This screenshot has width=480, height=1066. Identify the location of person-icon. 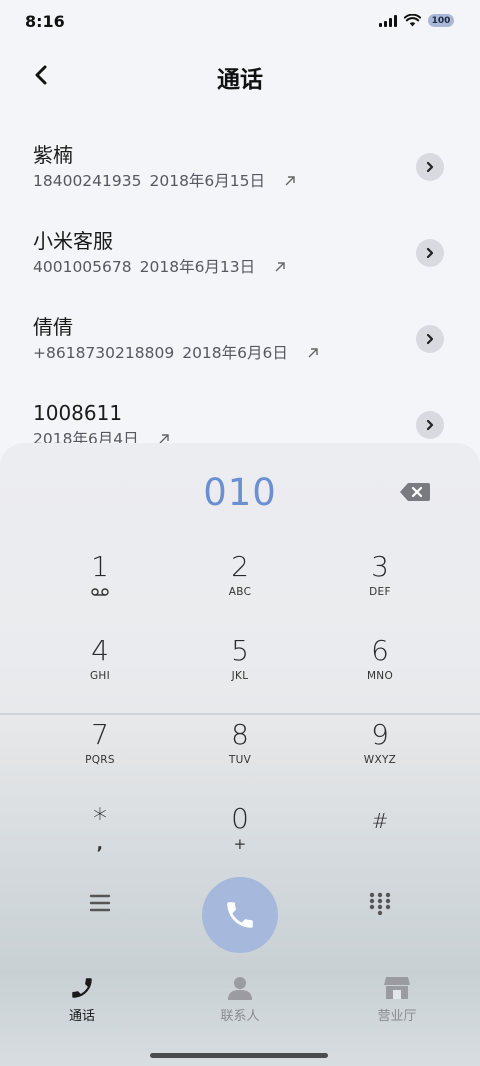
(240, 988).